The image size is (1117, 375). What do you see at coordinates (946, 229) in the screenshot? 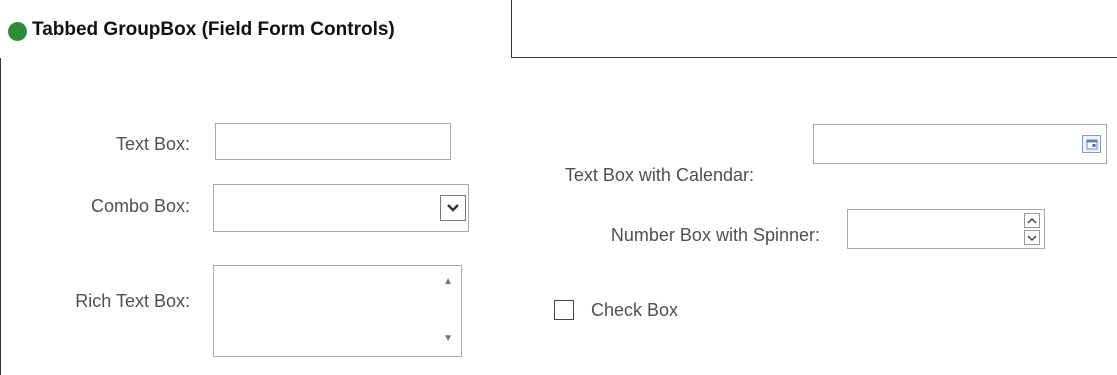
I see `number-spinner-input` at bounding box center [946, 229].